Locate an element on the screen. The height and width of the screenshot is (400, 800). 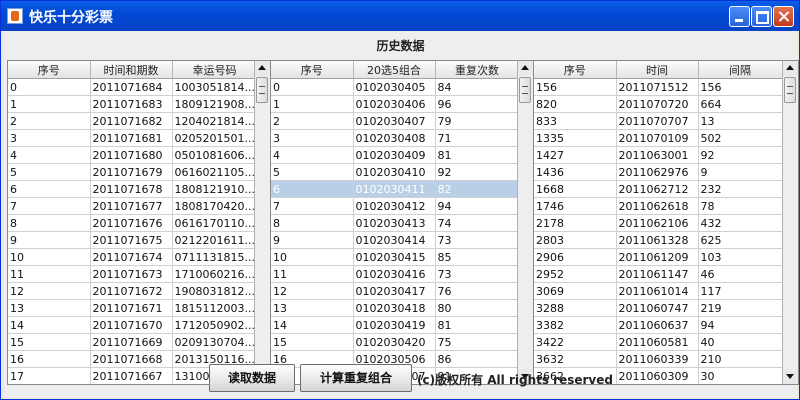
table-cell: 3 is located at coordinates (49, 138).